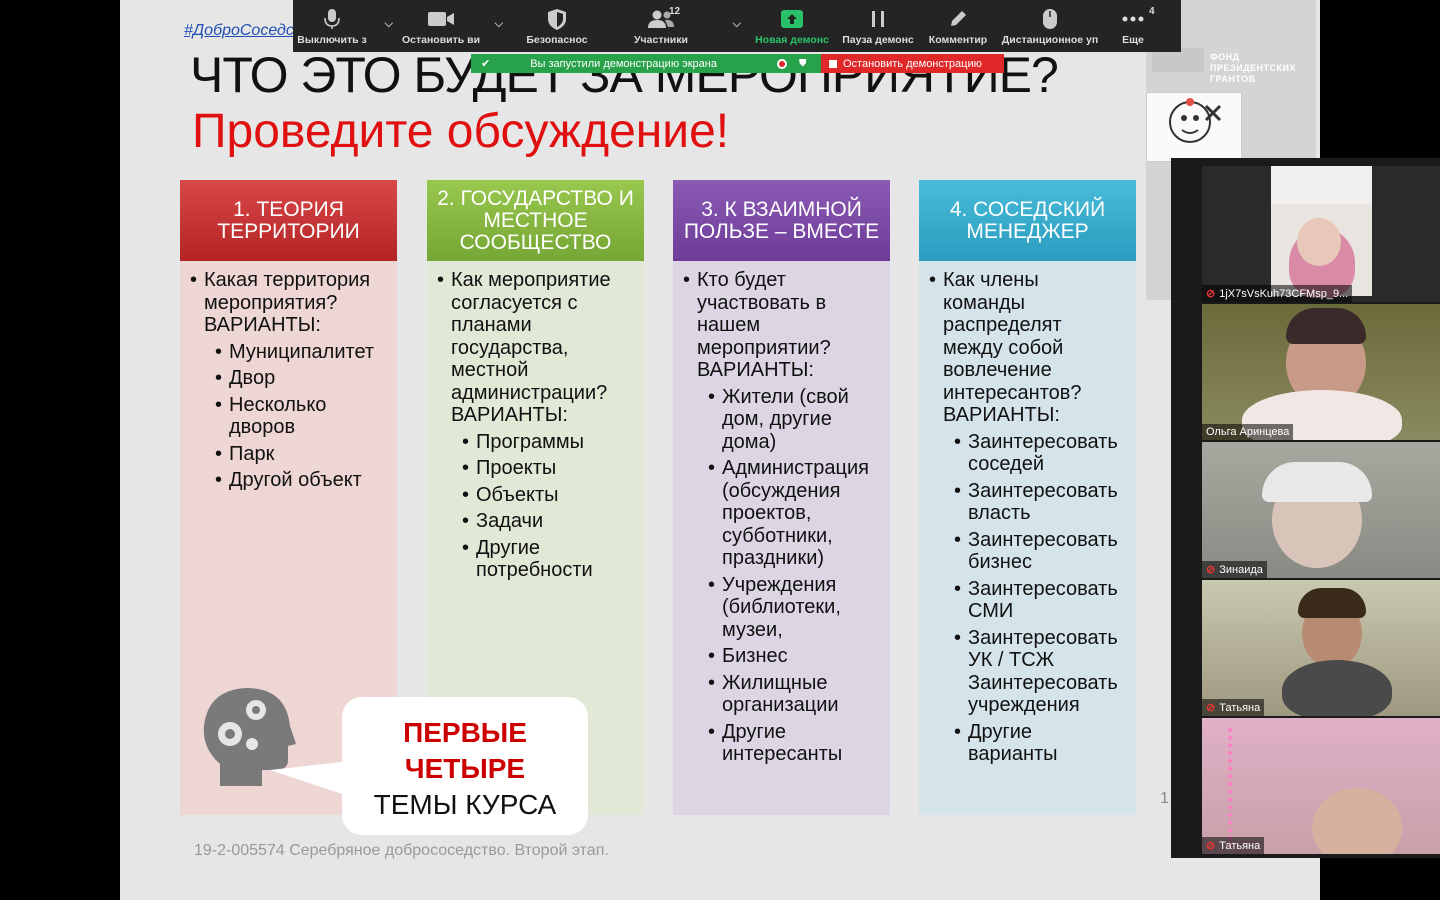 The width and height of the screenshot is (1440, 900). What do you see at coordinates (1040, 453) in the screenshot?
I see `list-item: Заинтересовать соседей` at bounding box center [1040, 453].